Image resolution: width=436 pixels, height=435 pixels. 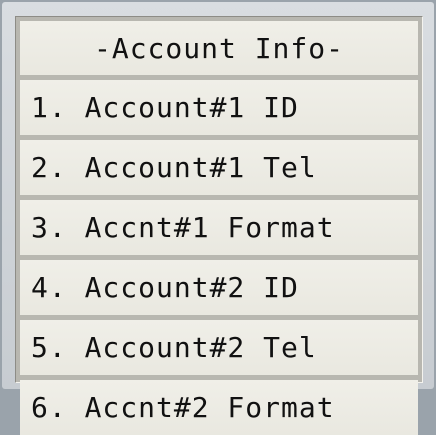 What do you see at coordinates (219, 48) in the screenshot?
I see `menu-title: -Account Info-` at bounding box center [219, 48].